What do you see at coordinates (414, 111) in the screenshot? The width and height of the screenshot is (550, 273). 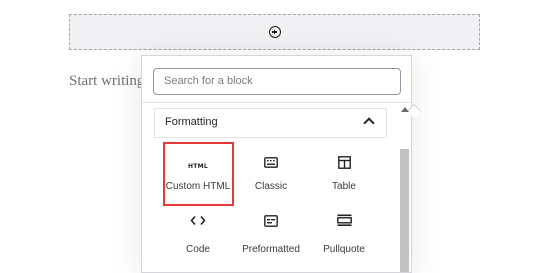 I see `popover-caret` at bounding box center [414, 111].